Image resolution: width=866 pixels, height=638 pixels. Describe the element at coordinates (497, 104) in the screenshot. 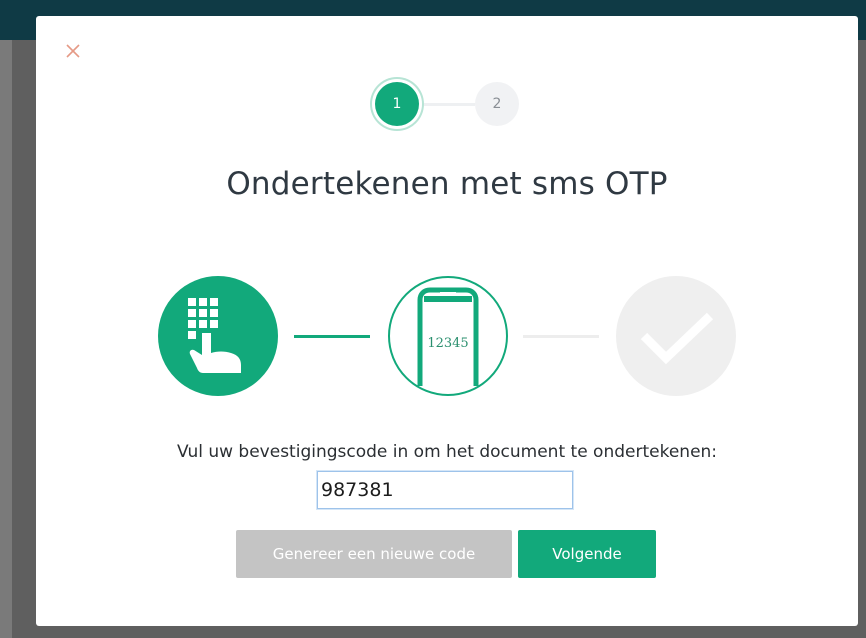

I see `stepper-step-2: 2` at that location.